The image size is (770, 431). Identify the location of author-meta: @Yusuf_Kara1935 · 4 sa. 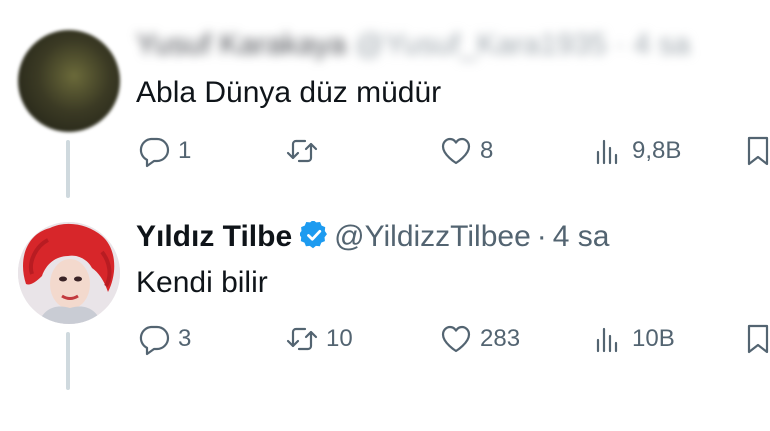
(522, 44).